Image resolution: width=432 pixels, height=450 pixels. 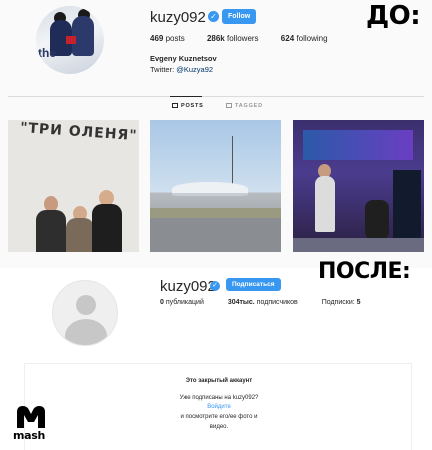 What do you see at coordinates (219, 381) in the screenshot?
I see `private-title: Это закрытый аккаунт` at bounding box center [219, 381].